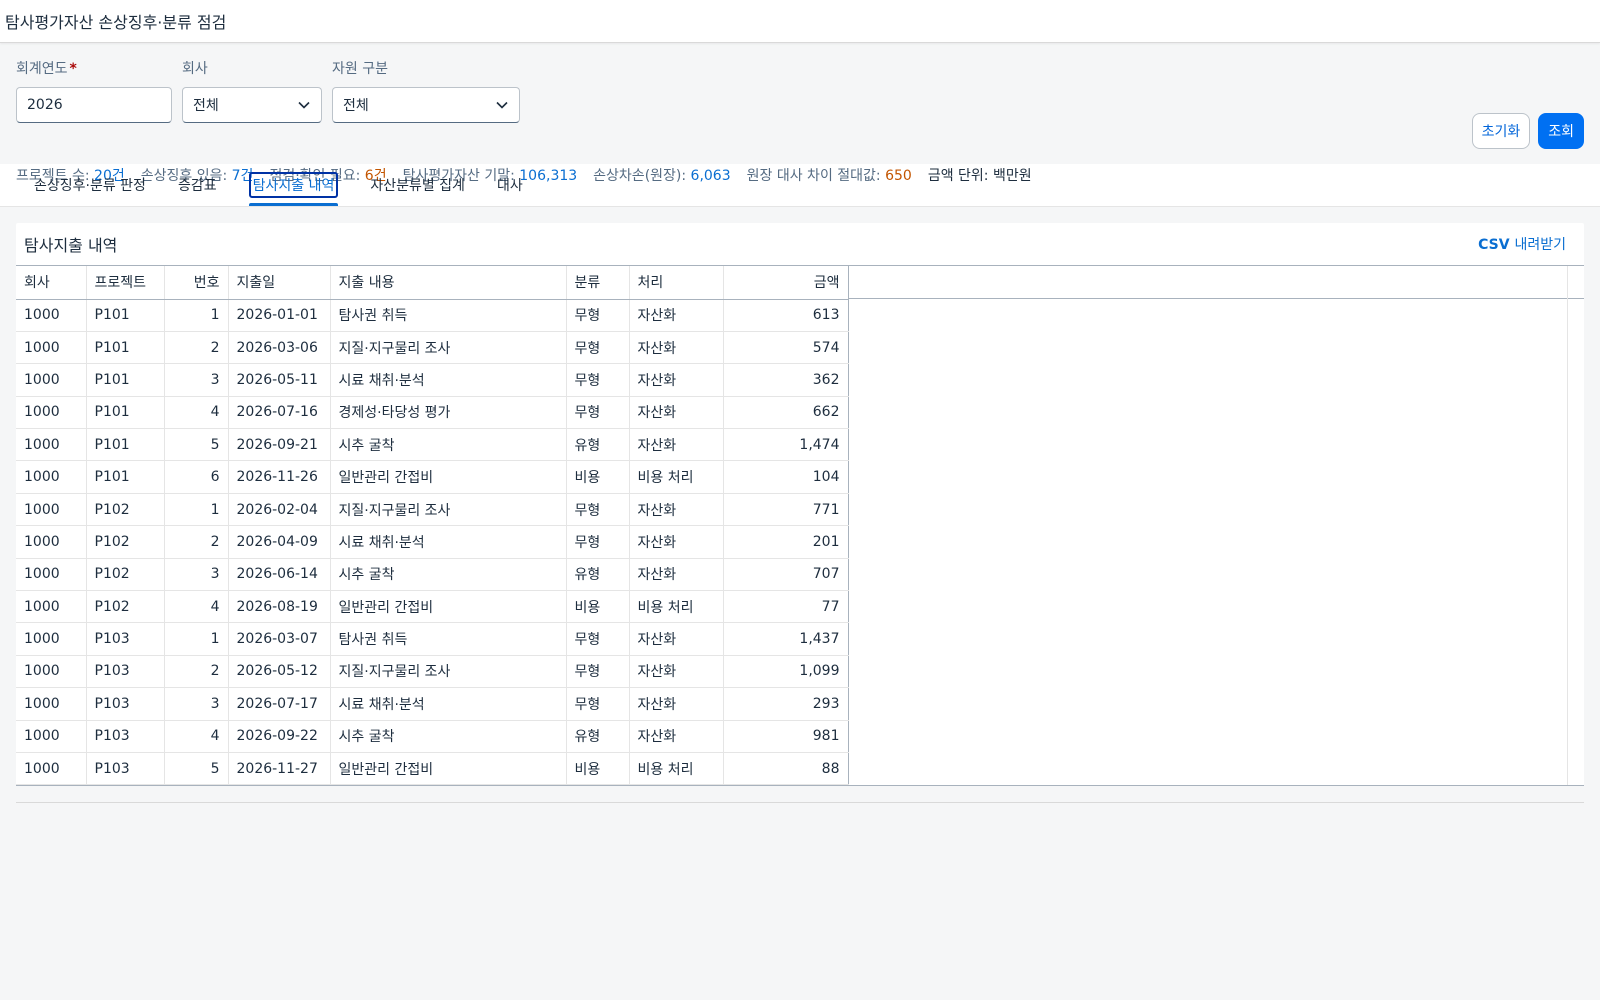 The image size is (1600, 1000). What do you see at coordinates (786, 315) in the screenshot?
I see `table-cell: 613` at bounding box center [786, 315].